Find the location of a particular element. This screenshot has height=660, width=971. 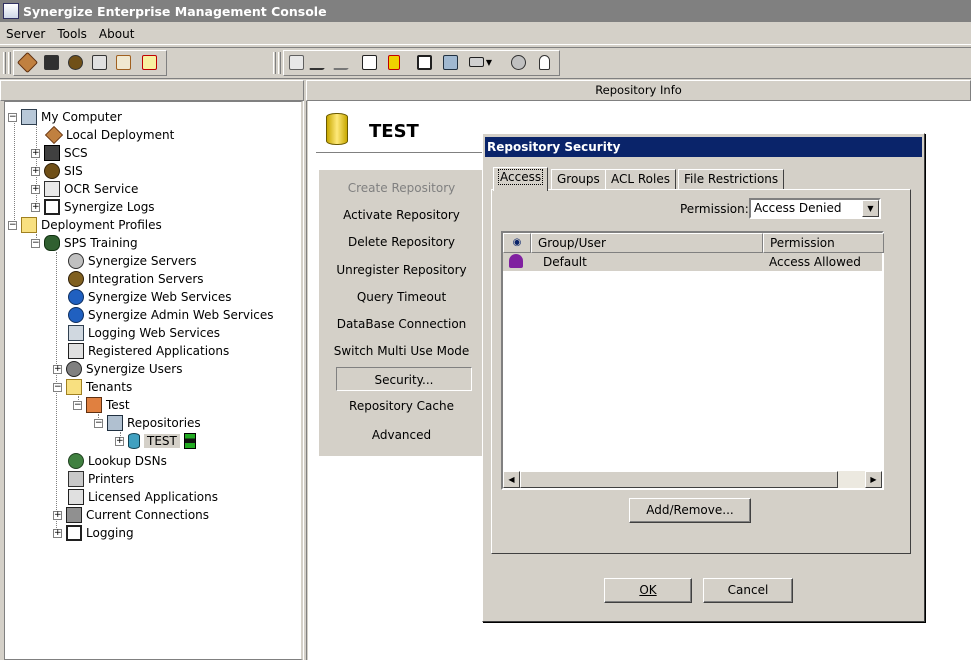

activate-repository-action: Activate Repository is located at coordinates (401, 215).